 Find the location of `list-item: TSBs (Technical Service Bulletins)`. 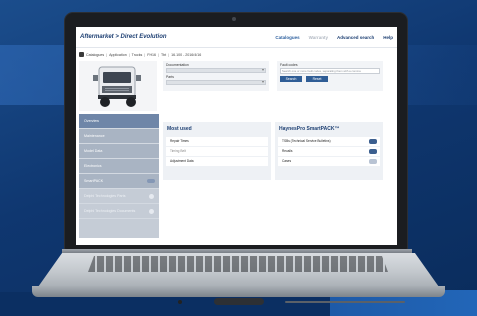

list-item: TSBs (Technical Service Bulletins) is located at coordinates (329, 141).